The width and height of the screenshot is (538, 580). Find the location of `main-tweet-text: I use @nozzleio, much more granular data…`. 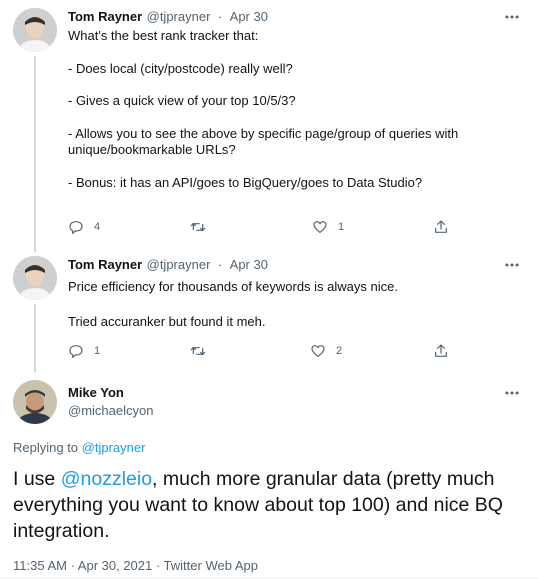

main-tweet-text: I use @nozzleio, much more granular data… is located at coordinates (268, 505).